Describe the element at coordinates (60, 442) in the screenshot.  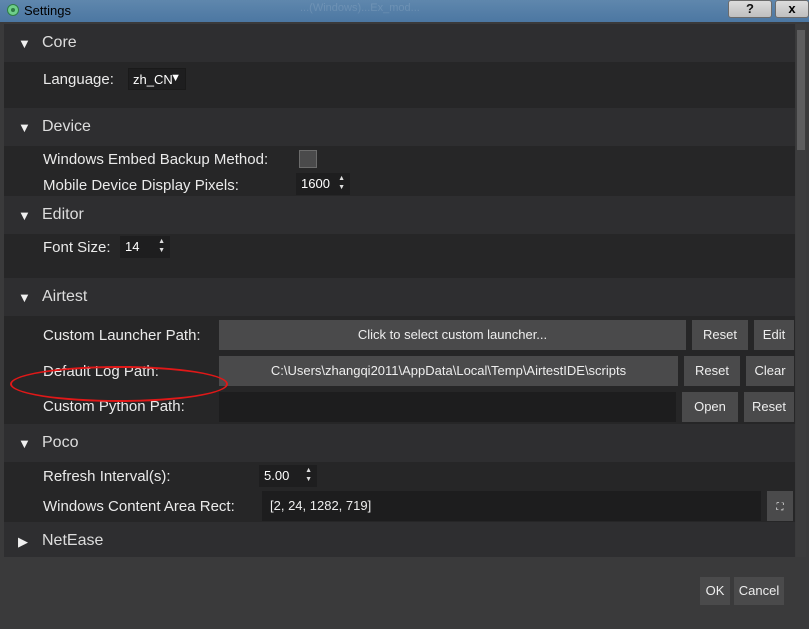
I see `section-title: Poco` at that location.